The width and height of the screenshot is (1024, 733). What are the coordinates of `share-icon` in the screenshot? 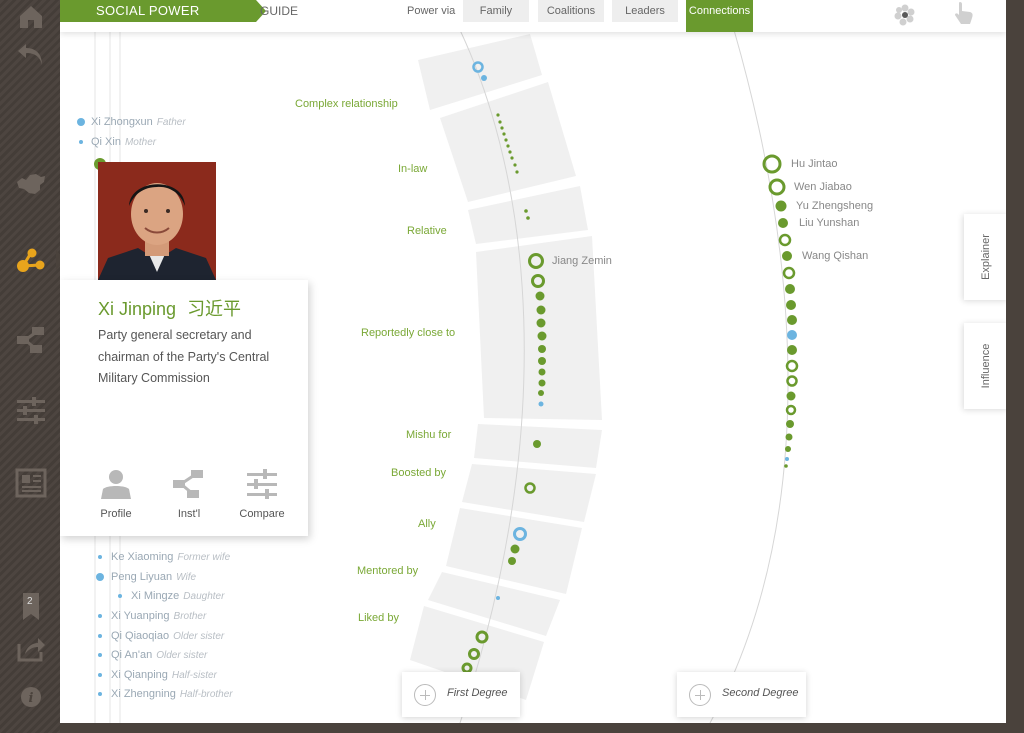 It's located at (31, 649).